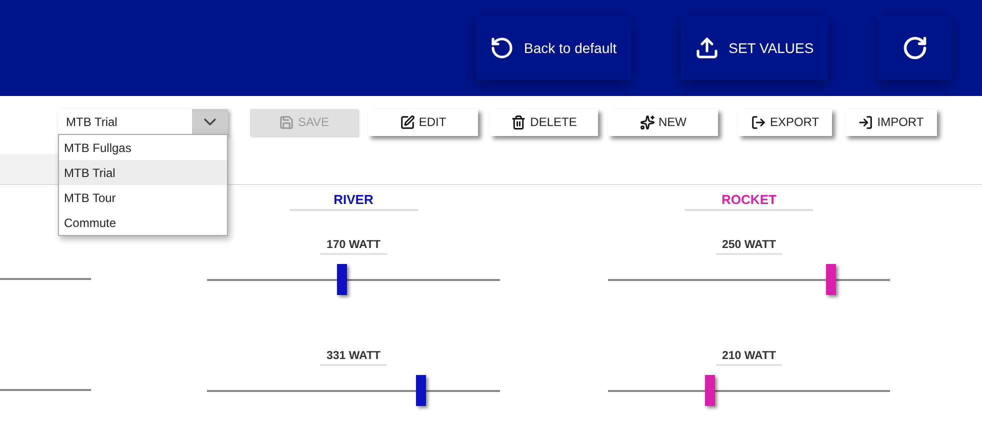 The height and width of the screenshot is (423, 982). What do you see at coordinates (663, 122) in the screenshot?
I see `new-button: NEW` at bounding box center [663, 122].